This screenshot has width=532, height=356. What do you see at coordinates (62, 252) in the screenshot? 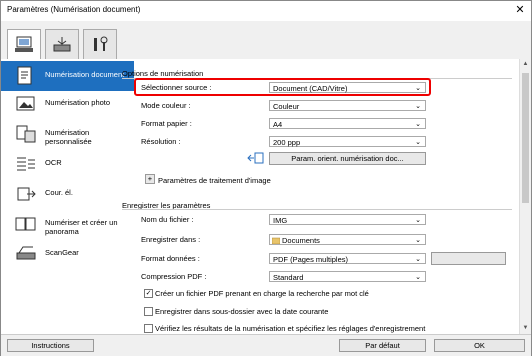
I see `sidebar-item-label: ScanGear` at bounding box center [62, 252].